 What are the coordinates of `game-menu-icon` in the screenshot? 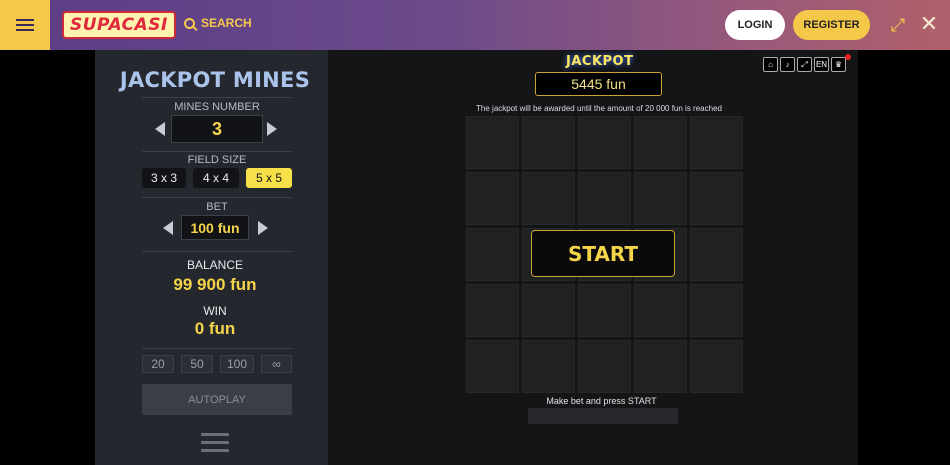 It's located at (215, 445).